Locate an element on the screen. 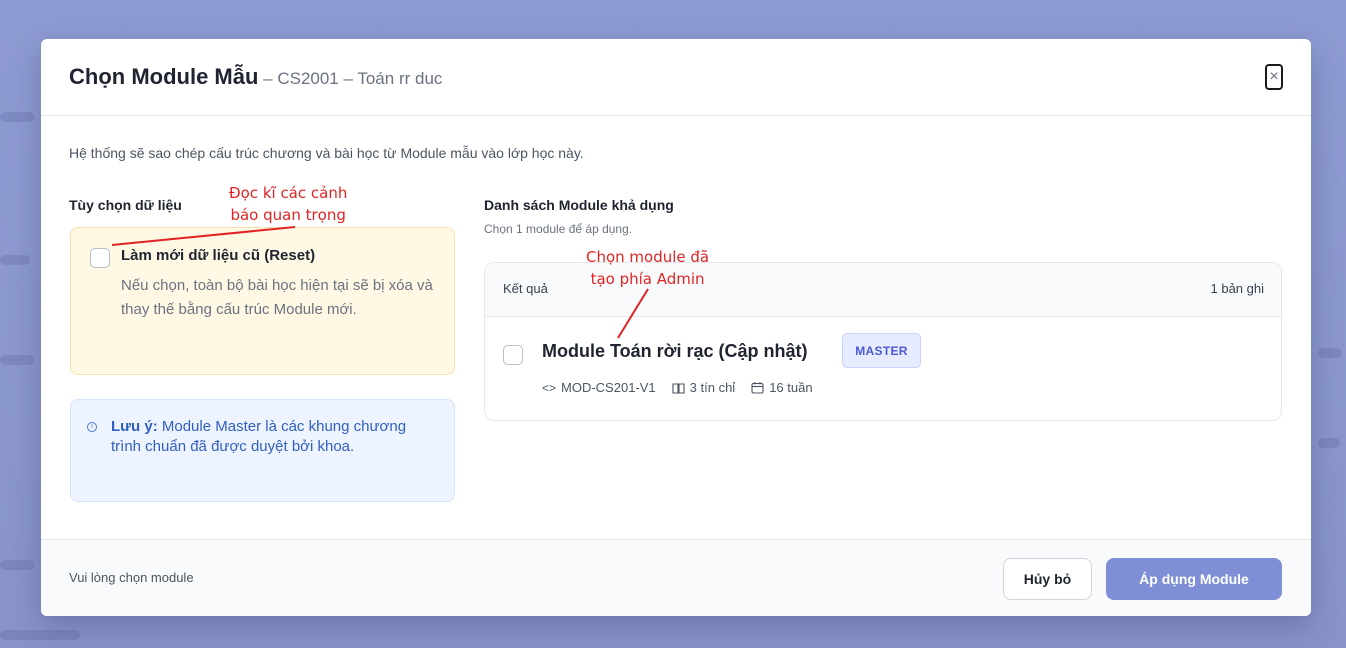  module-meta: <> MOD-CS201-V1 3 tín chỉ 16 tuần is located at coordinates (685, 387).